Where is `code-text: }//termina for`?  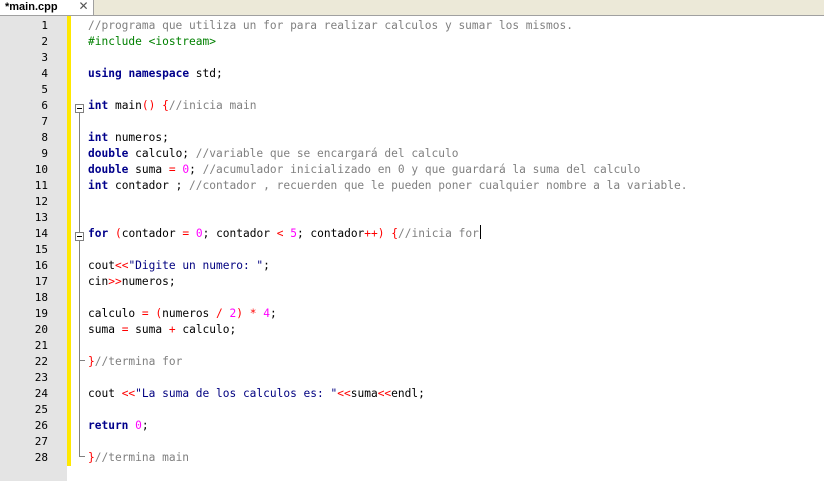
code-text: }//termina for is located at coordinates (135, 362).